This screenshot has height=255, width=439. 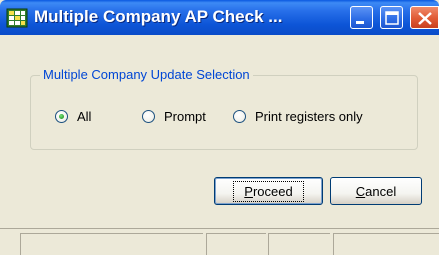 I want to click on status-bar, so click(x=219, y=241).